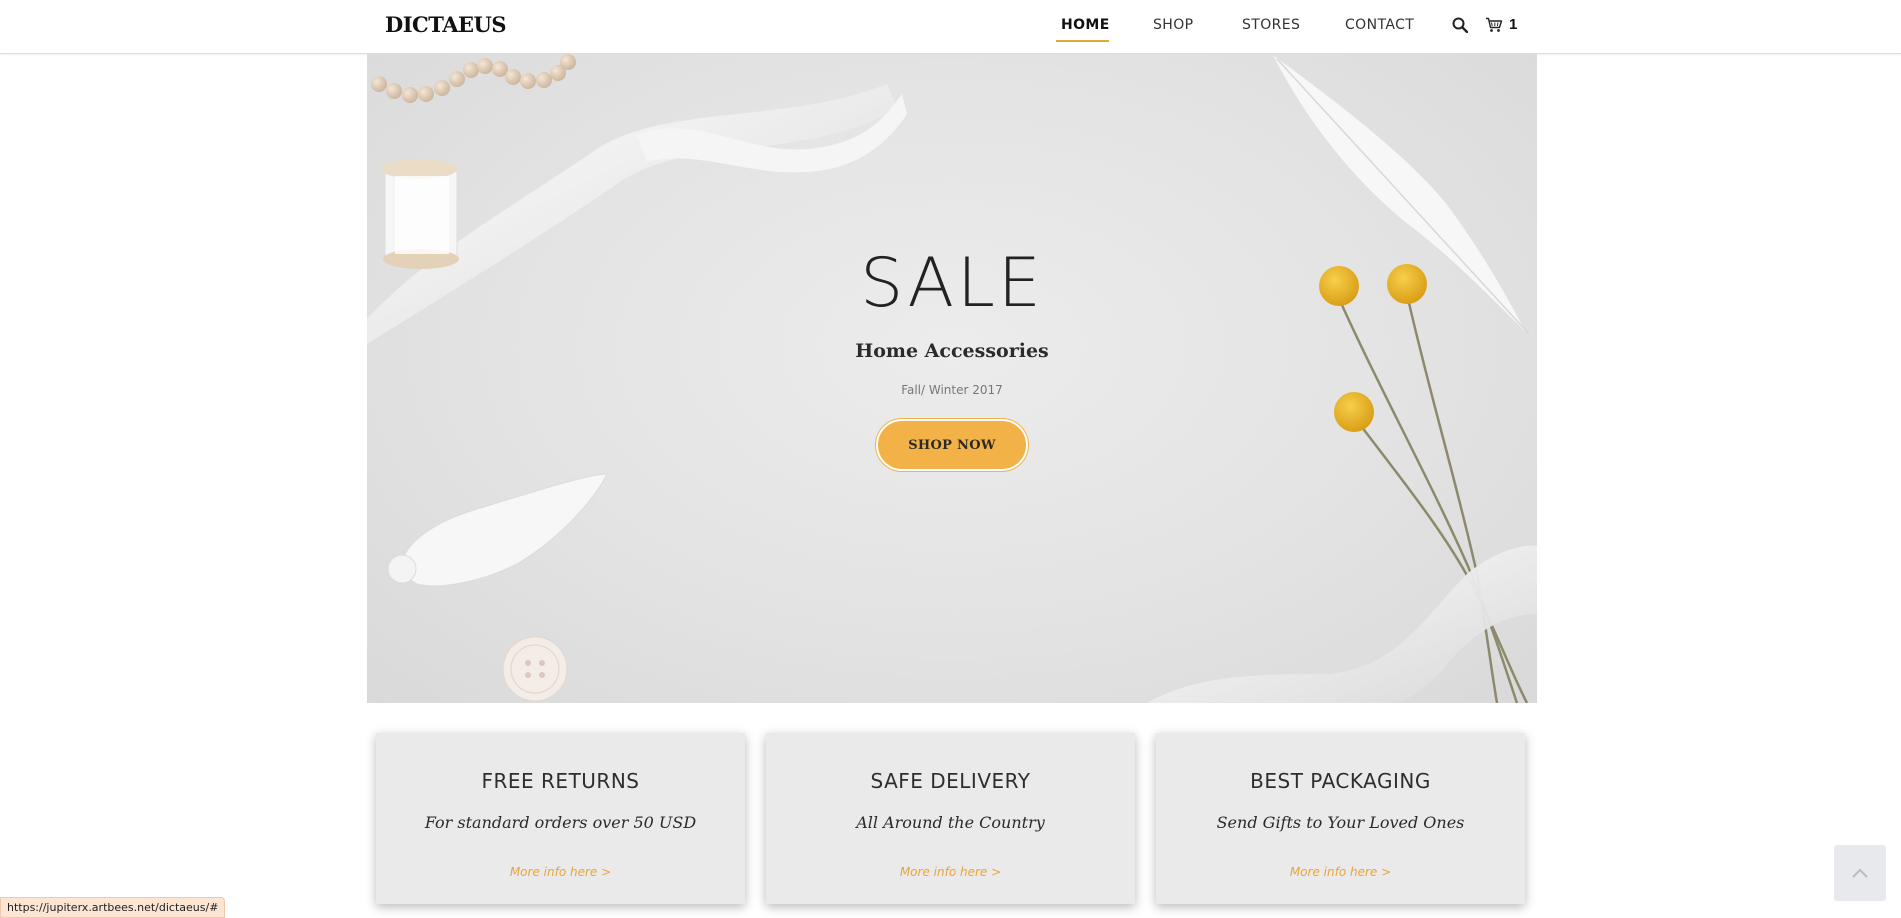  Describe the element at coordinates (950, 822) in the screenshot. I see `feature-text: All Around the Country` at that location.